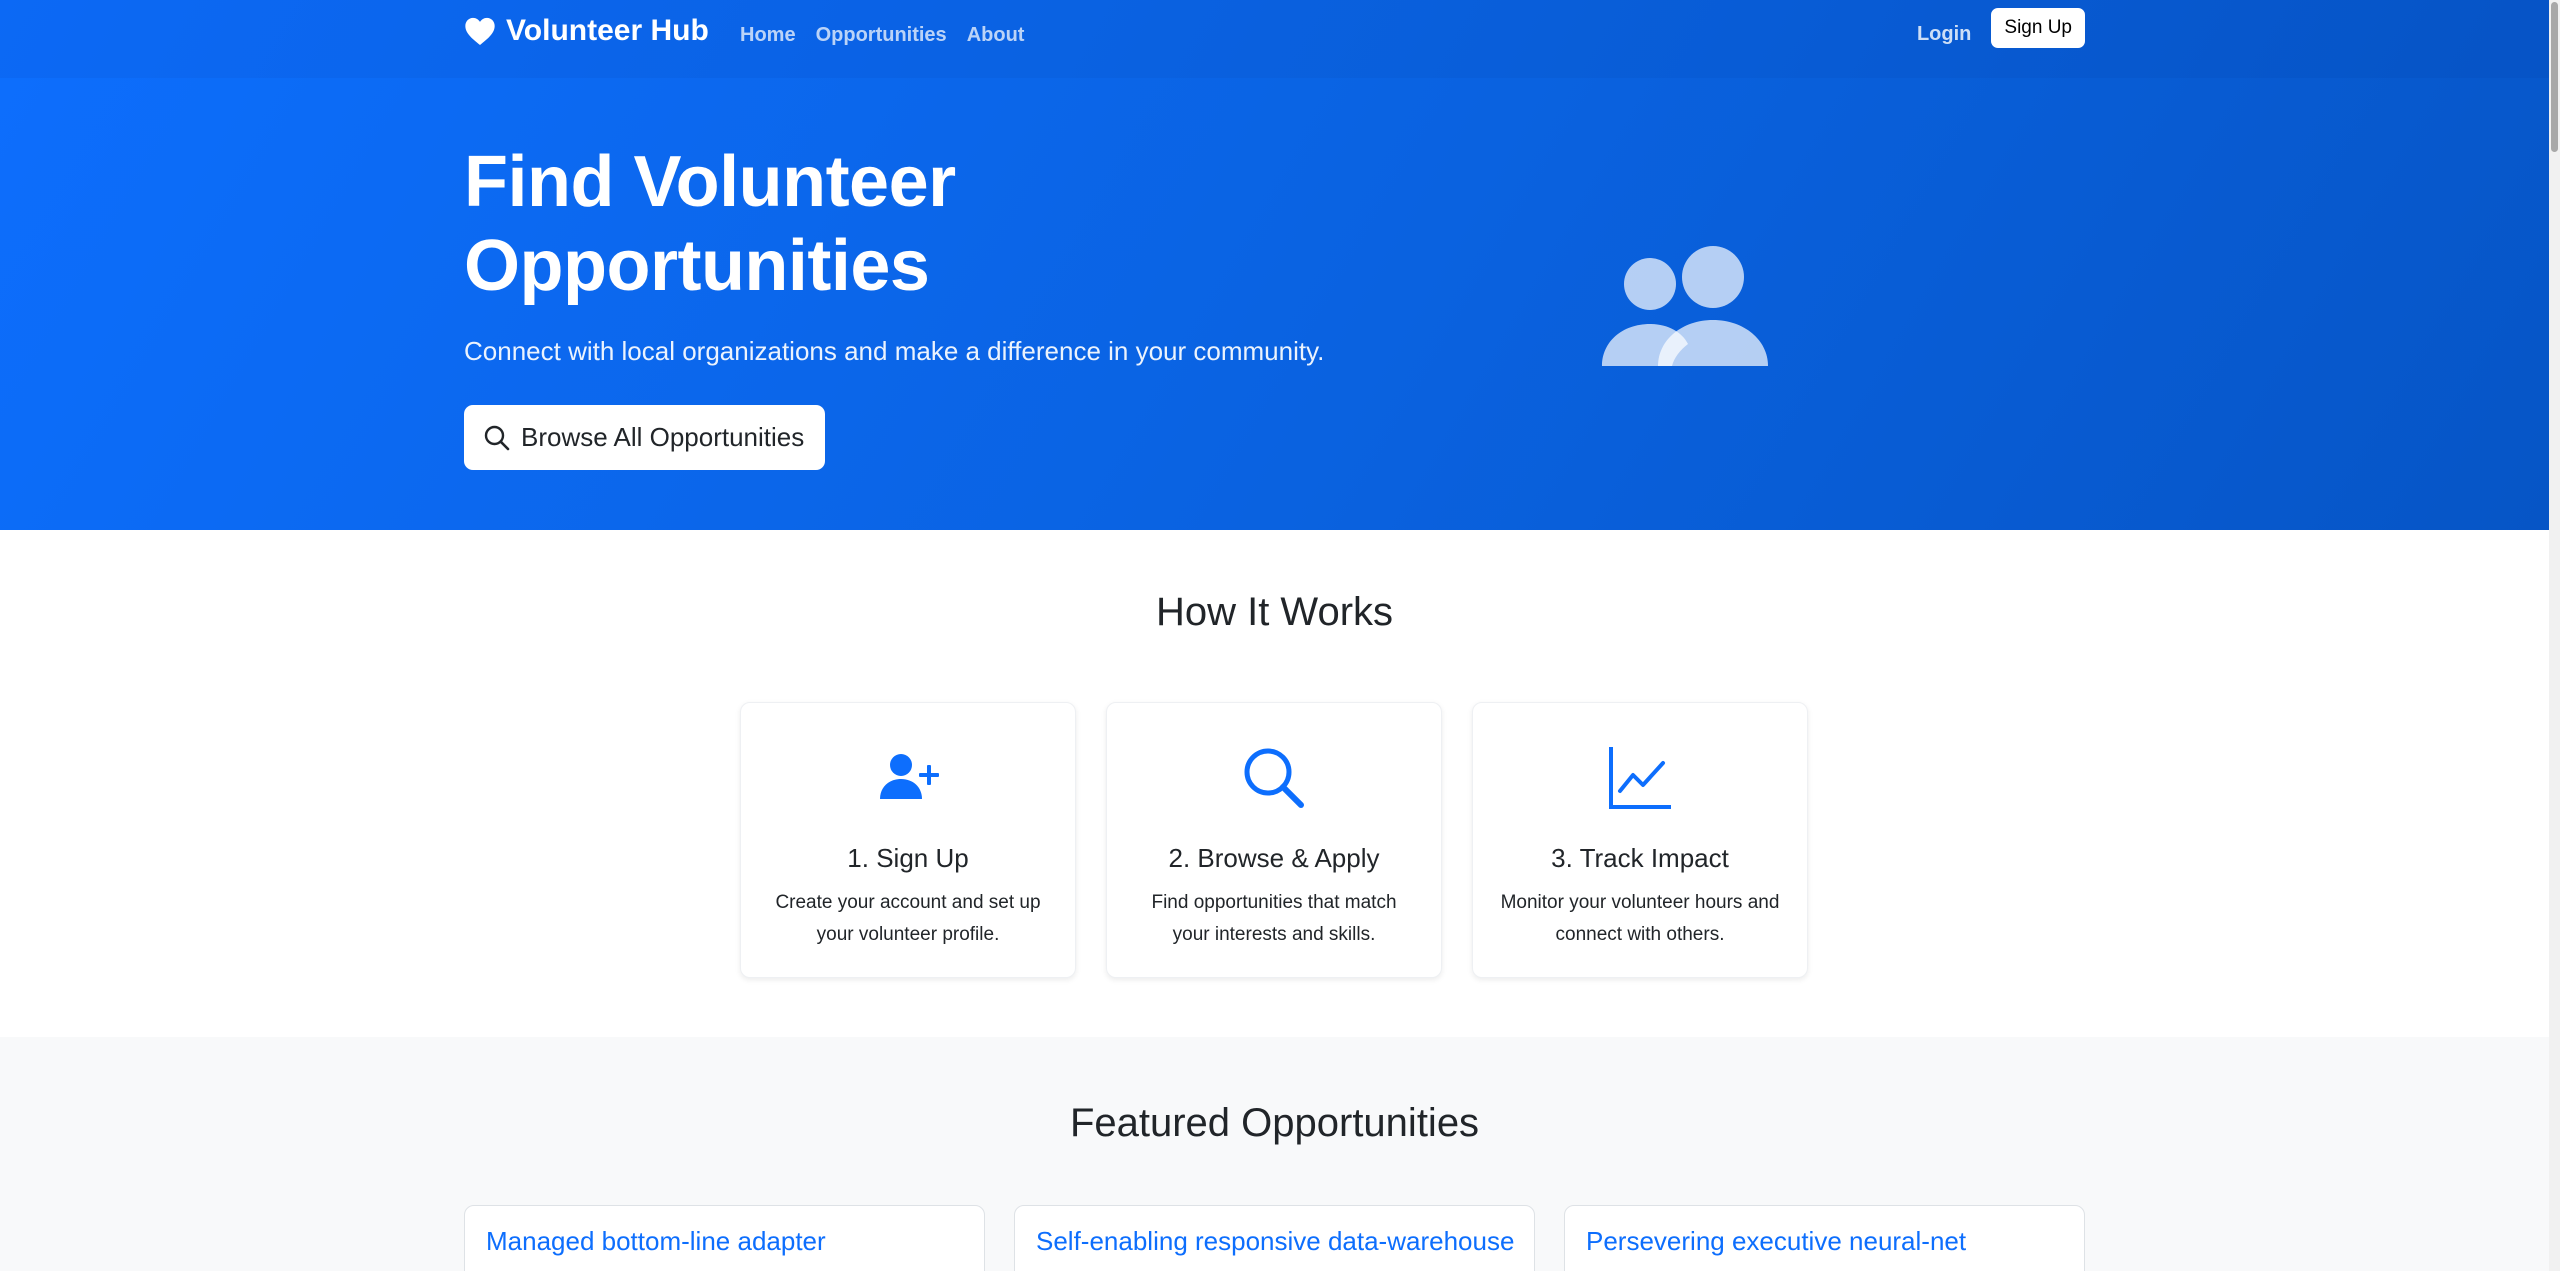 This screenshot has height=1271, width=2560. What do you see at coordinates (1944, 34) in the screenshot?
I see `login-link: Login` at bounding box center [1944, 34].